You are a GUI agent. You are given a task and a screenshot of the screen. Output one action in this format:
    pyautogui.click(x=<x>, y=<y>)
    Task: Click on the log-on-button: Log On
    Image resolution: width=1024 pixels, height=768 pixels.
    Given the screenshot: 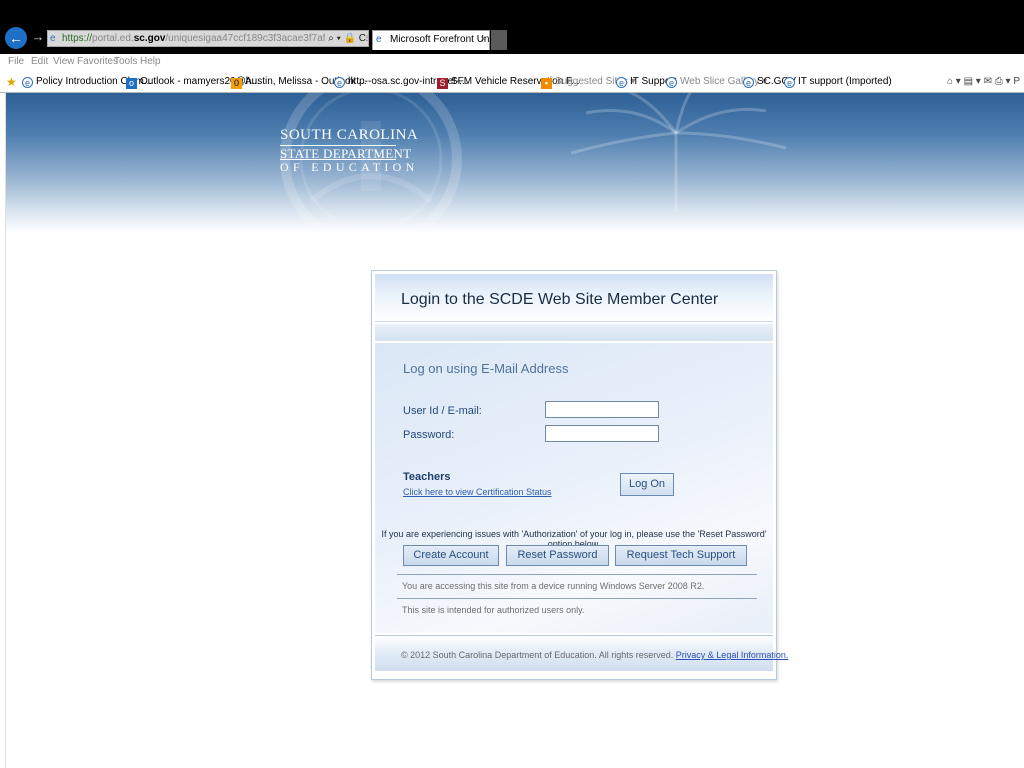 What is the action you would take?
    pyautogui.click(x=647, y=484)
    